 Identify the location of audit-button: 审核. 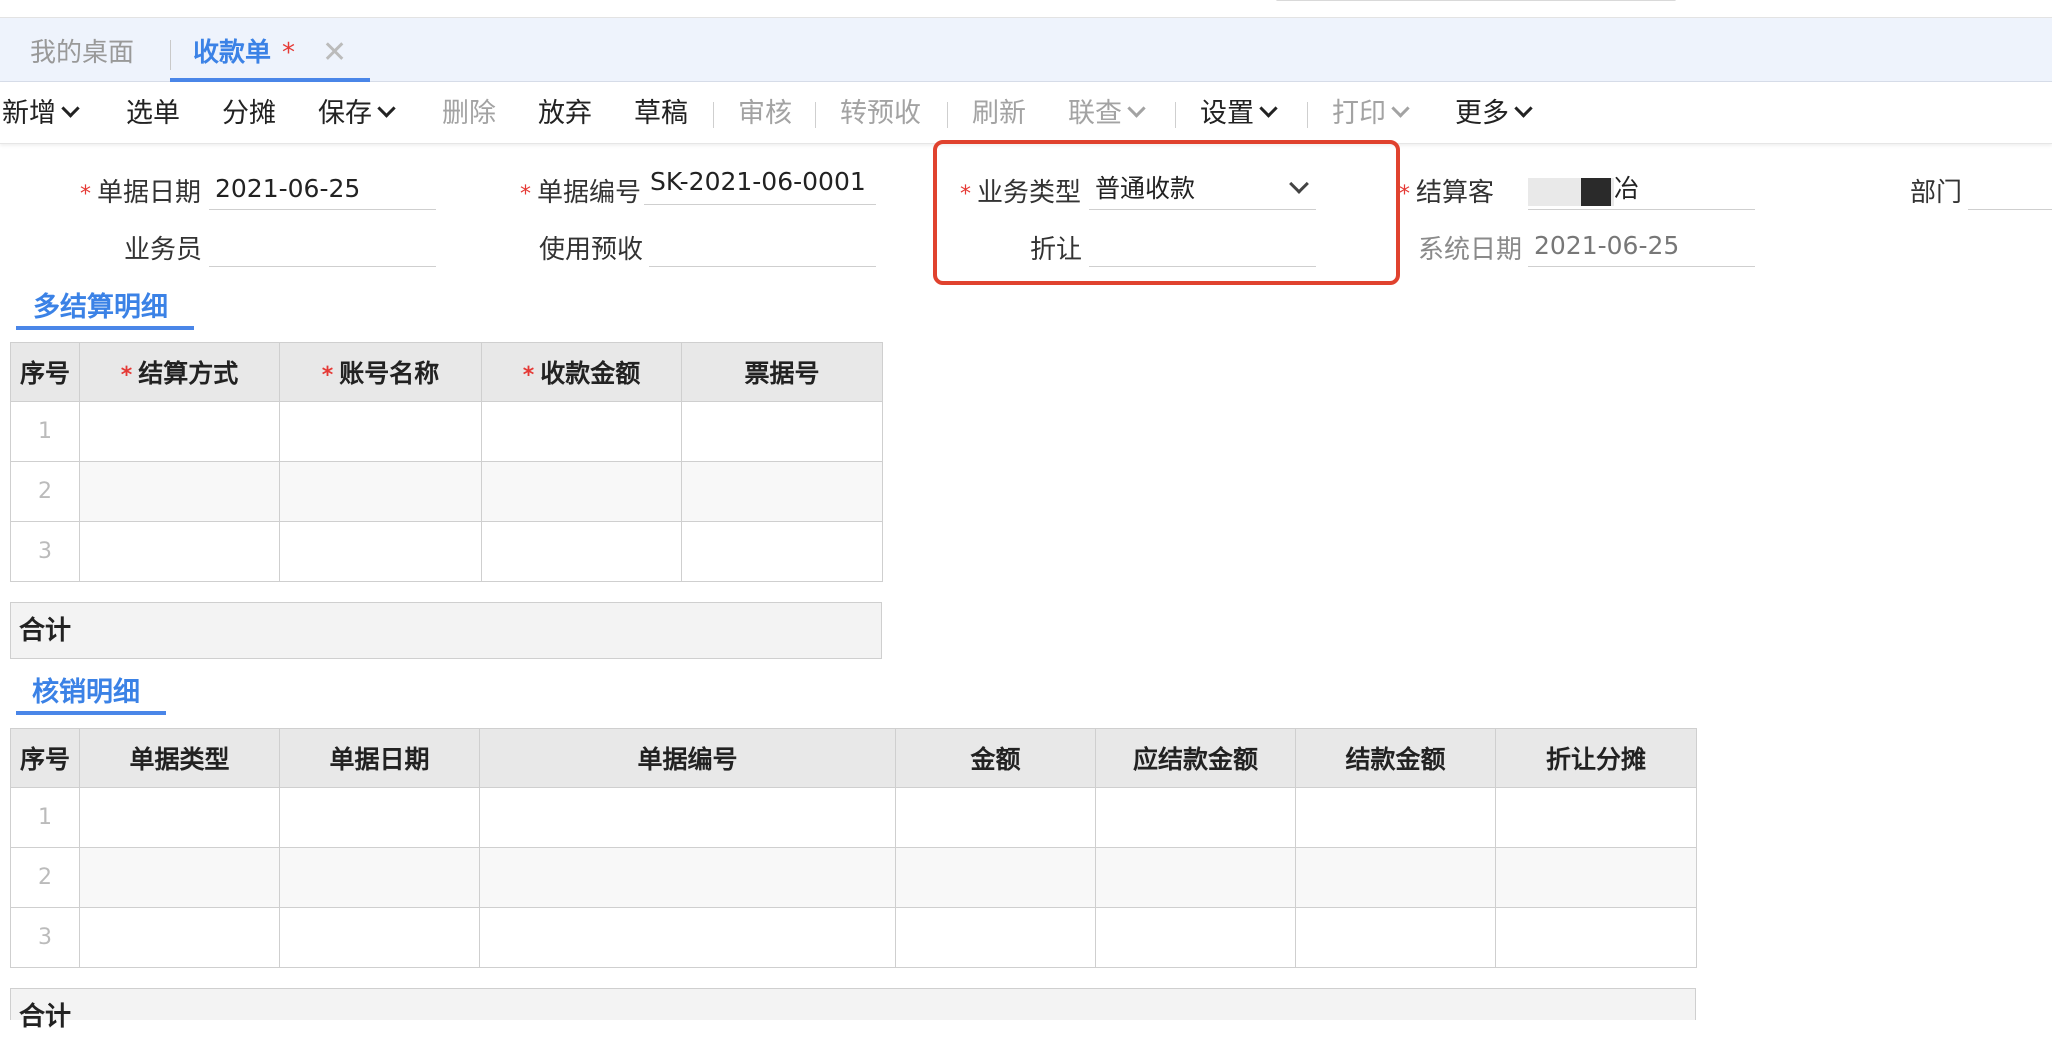
(765, 112).